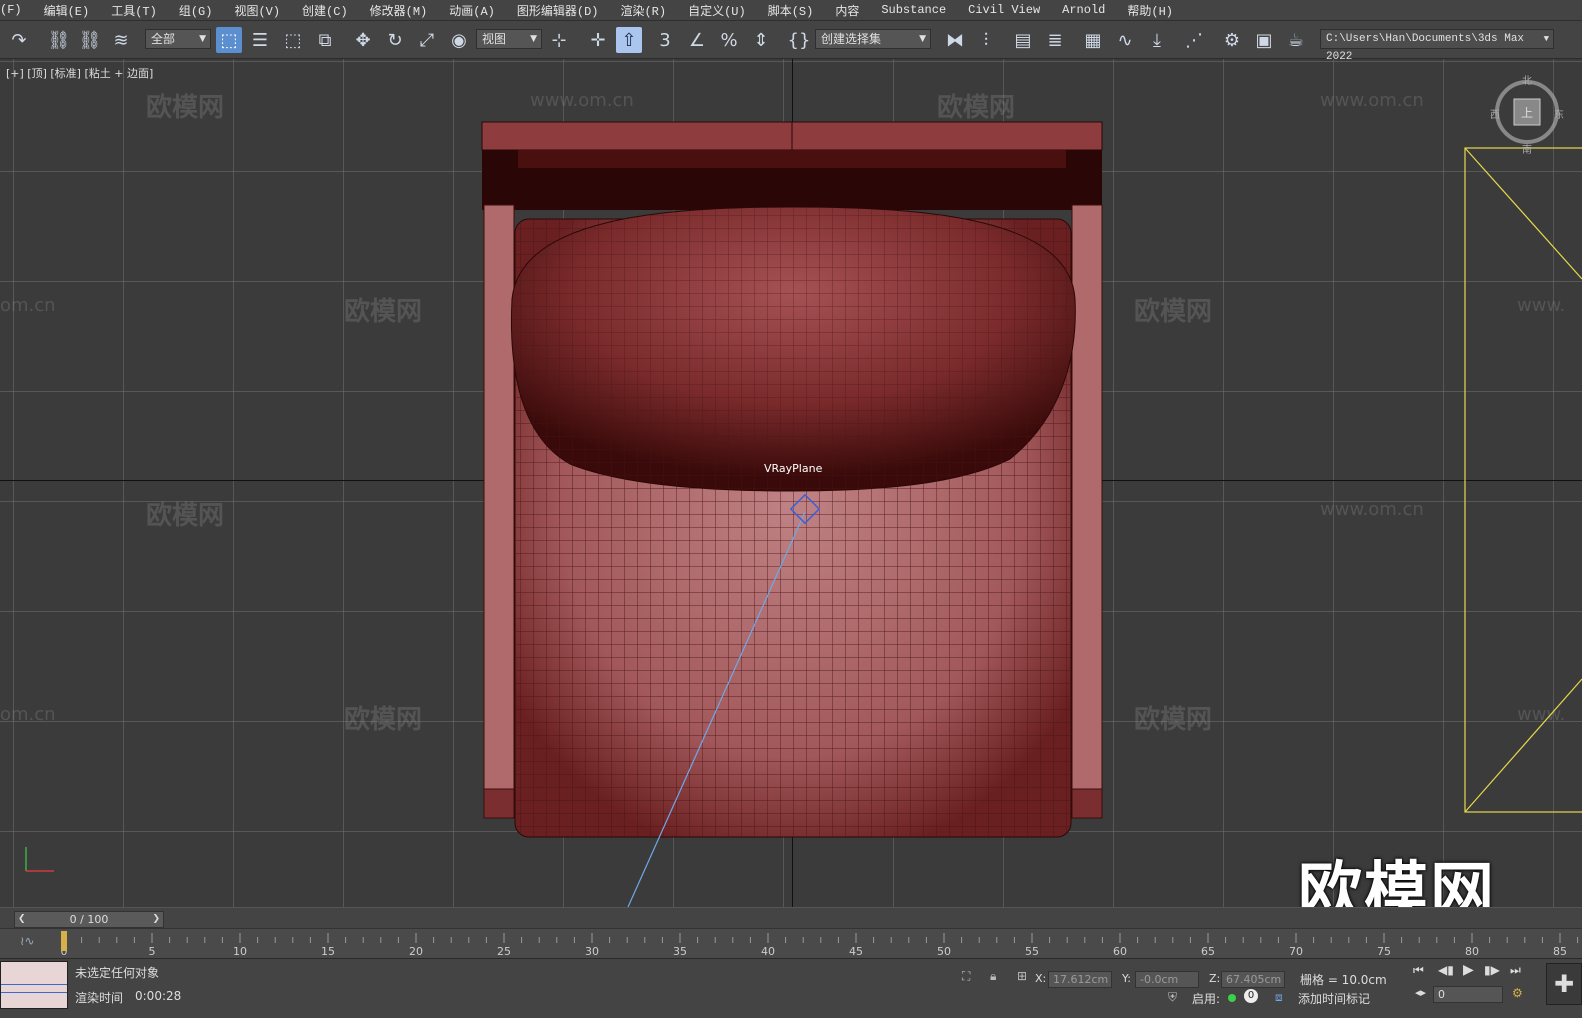 This screenshot has height=1018, width=1582. I want to click on menu-item: 自定义(U), so click(717, 10).